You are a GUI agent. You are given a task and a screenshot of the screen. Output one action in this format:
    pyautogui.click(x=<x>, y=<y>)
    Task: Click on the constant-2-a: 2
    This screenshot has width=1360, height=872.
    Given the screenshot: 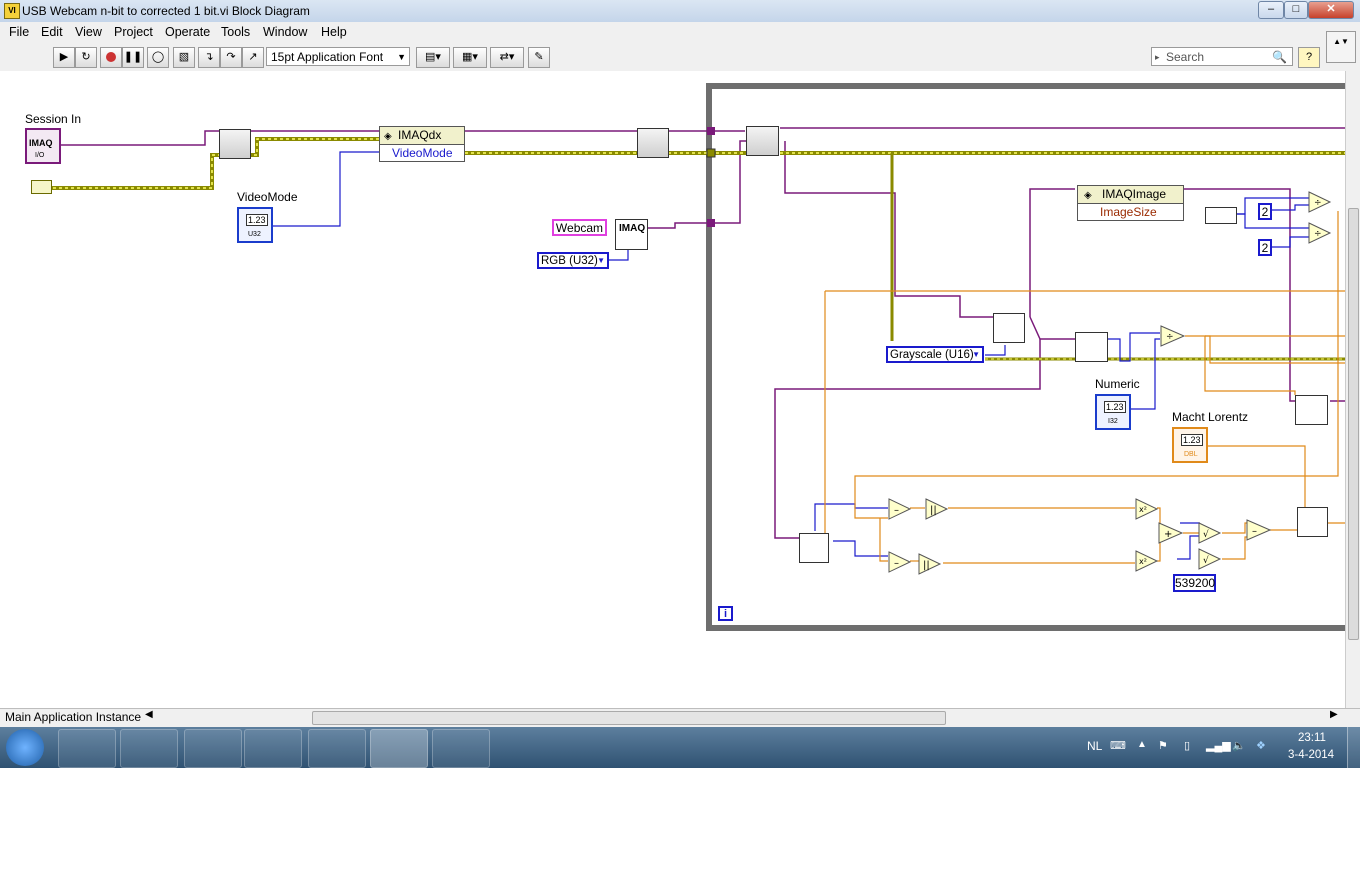 What is the action you would take?
    pyautogui.click(x=1265, y=211)
    